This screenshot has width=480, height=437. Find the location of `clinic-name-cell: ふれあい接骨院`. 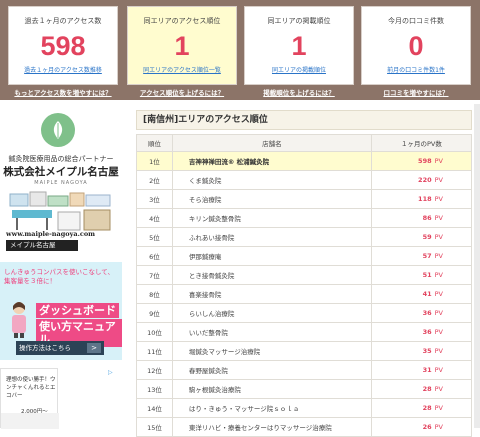

clinic-name-cell: ふれあい接骨院 is located at coordinates (271, 237).